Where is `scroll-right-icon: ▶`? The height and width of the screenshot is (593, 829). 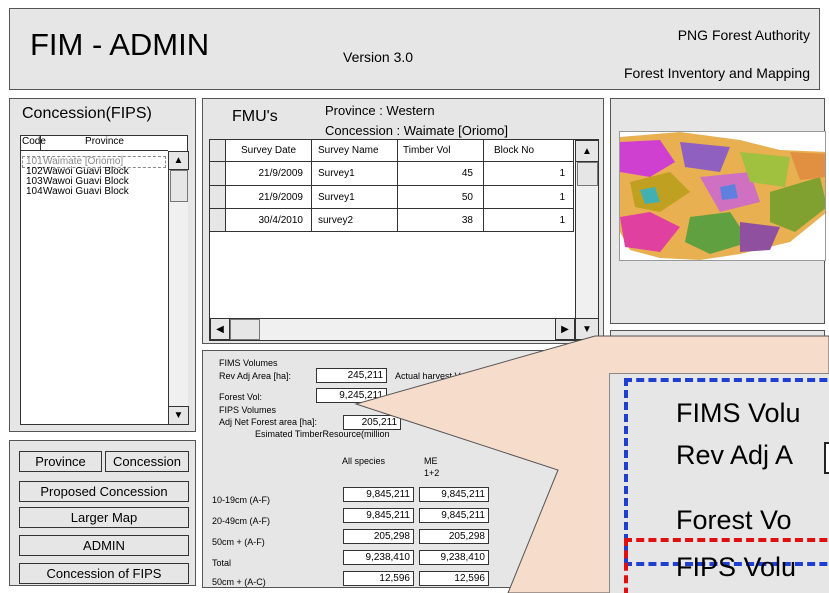 scroll-right-icon: ▶ is located at coordinates (565, 329).